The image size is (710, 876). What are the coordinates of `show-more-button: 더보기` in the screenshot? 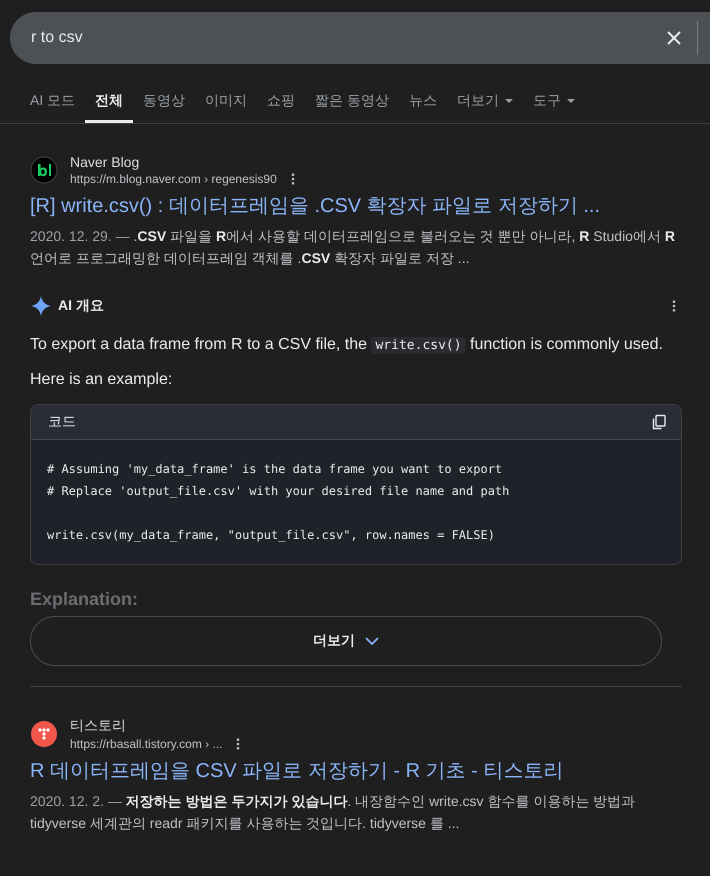 It's located at (346, 641).